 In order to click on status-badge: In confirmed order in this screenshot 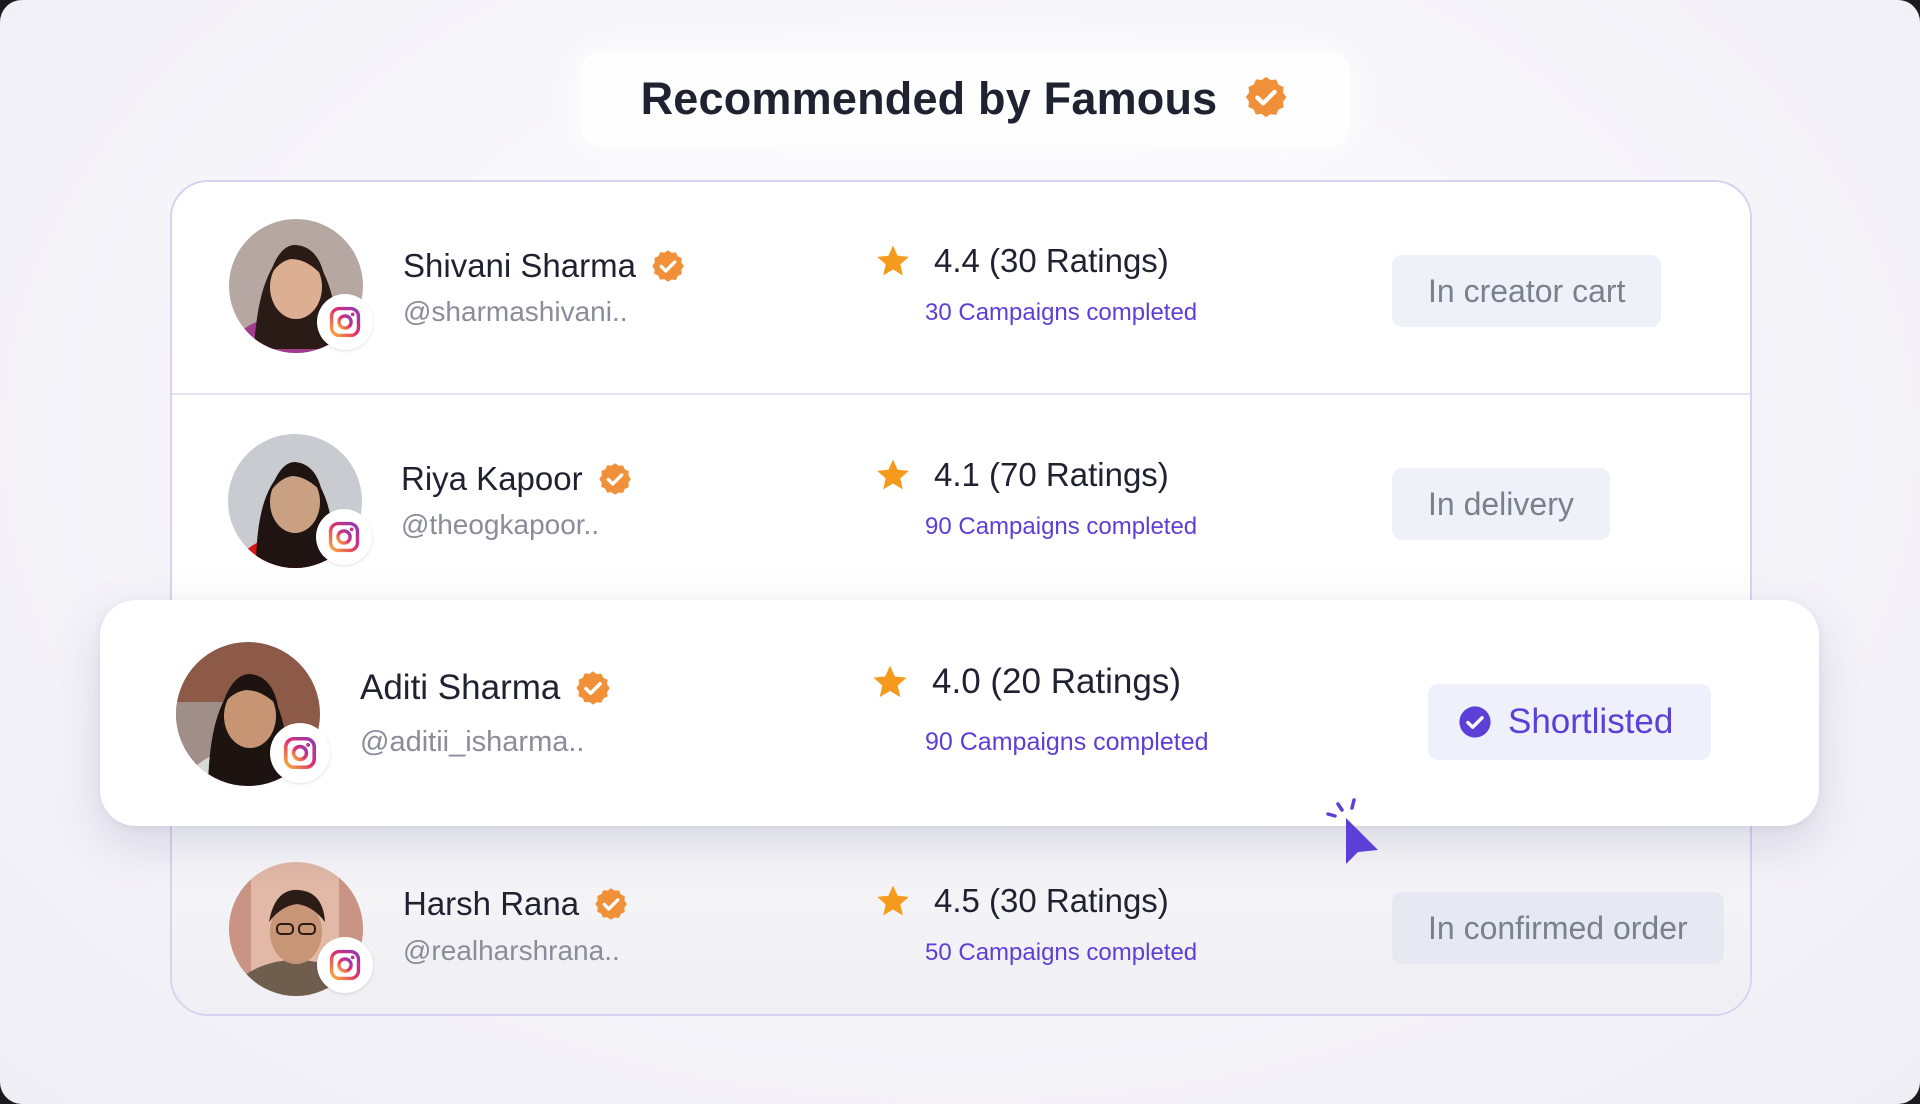, I will do `click(1558, 928)`.